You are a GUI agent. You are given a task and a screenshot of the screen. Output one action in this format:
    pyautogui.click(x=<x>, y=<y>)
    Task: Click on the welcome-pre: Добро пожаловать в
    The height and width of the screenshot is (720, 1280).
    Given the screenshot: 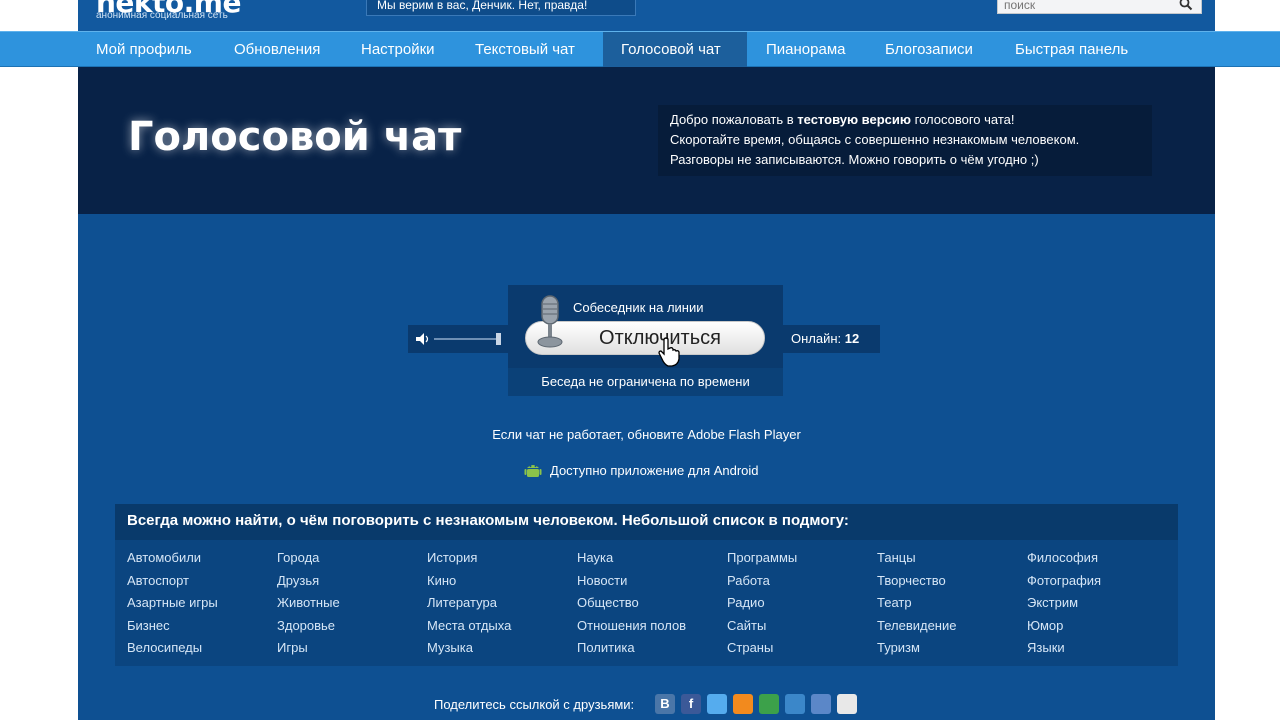 What is the action you would take?
    pyautogui.click(x=734, y=119)
    